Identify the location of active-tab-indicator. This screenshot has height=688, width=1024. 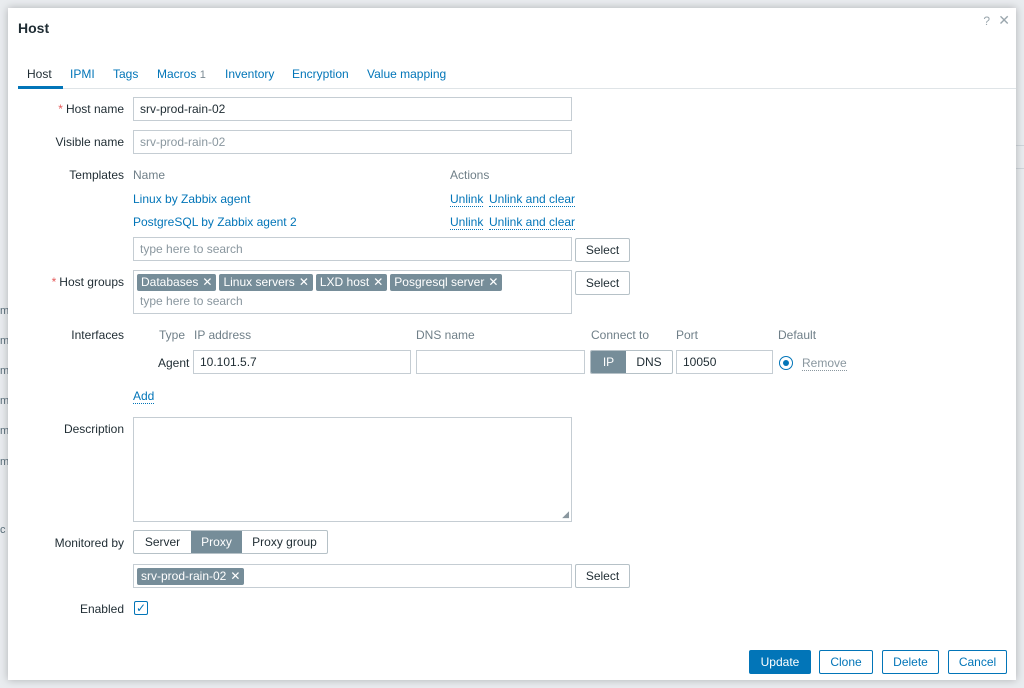
(40, 87).